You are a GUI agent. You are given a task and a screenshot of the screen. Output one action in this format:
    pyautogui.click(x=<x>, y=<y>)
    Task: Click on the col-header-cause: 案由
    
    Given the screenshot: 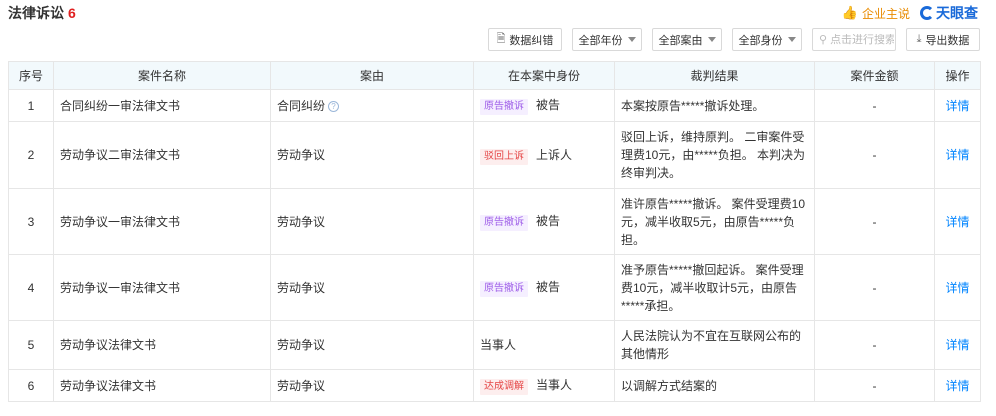 What is the action you would take?
    pyautogui.click(x=372, y=75)
    